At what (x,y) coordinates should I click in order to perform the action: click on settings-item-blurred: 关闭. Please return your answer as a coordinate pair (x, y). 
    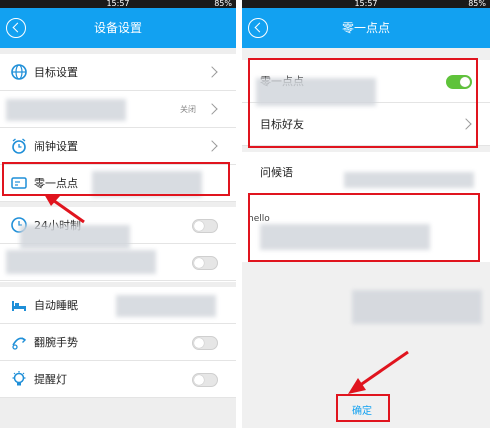
    Looking at the image, I should click on (118, 109).